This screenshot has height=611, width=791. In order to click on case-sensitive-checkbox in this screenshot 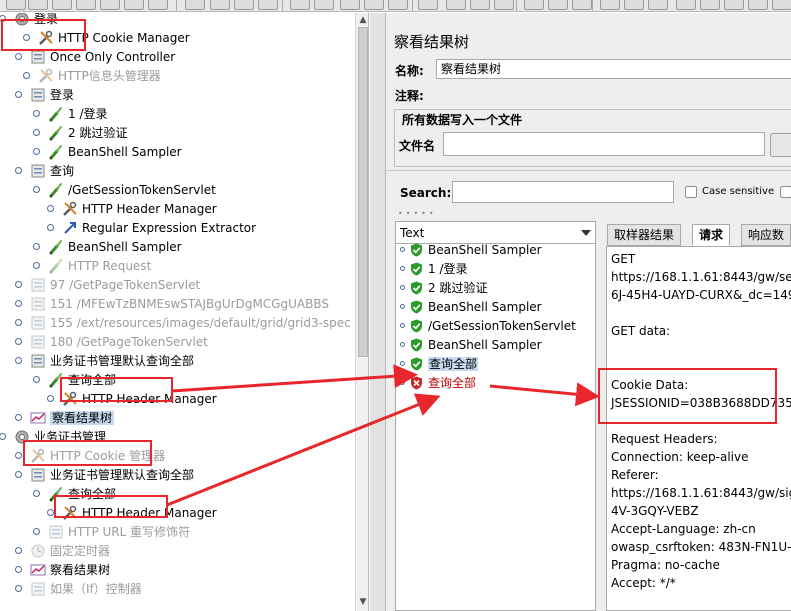, I will do `click(691, 192)`.